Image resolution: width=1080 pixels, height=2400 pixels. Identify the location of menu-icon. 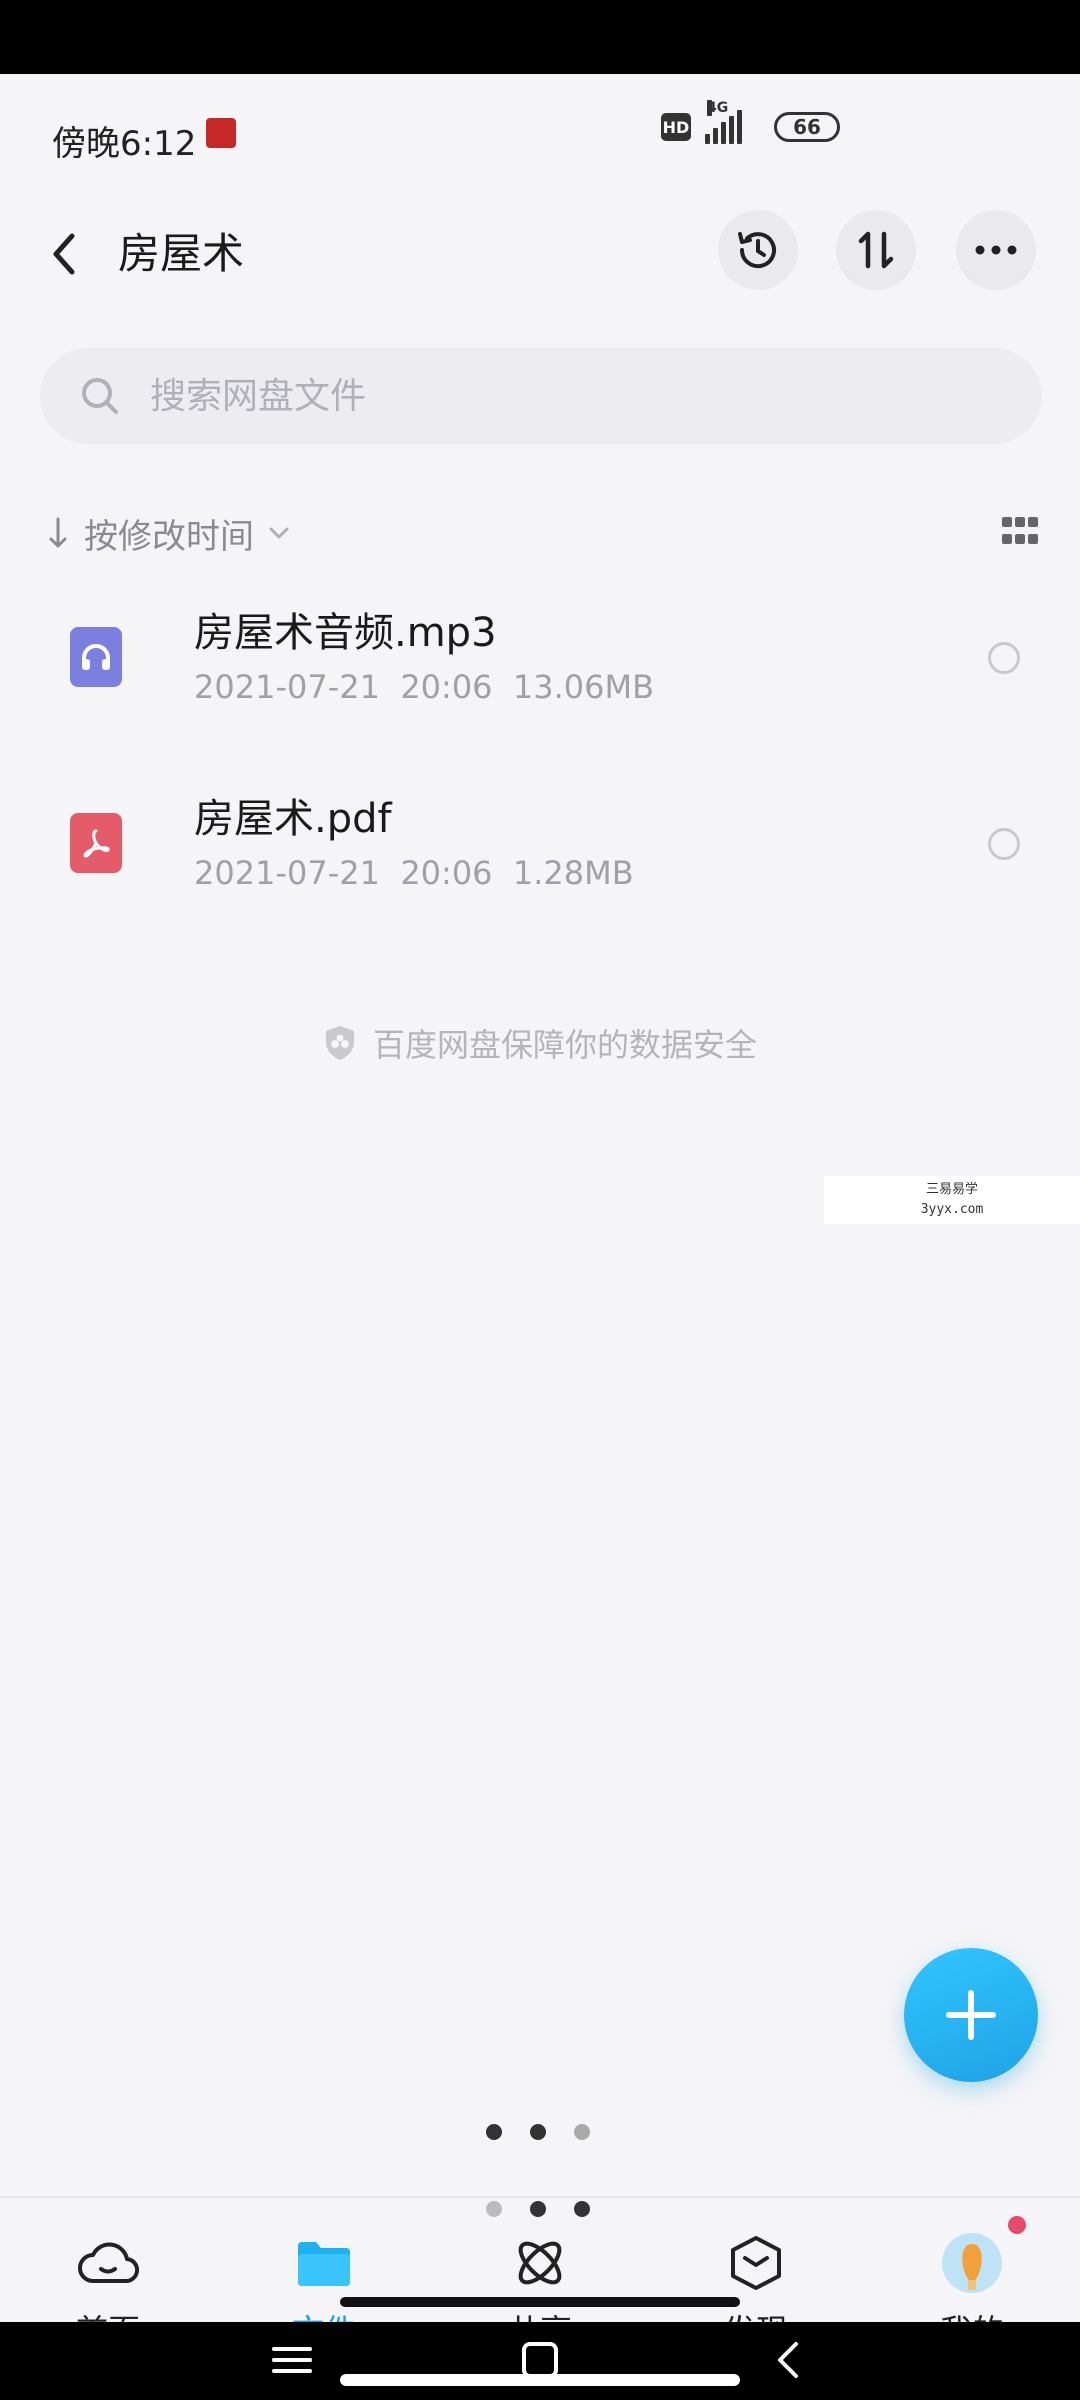
(292, 2360).